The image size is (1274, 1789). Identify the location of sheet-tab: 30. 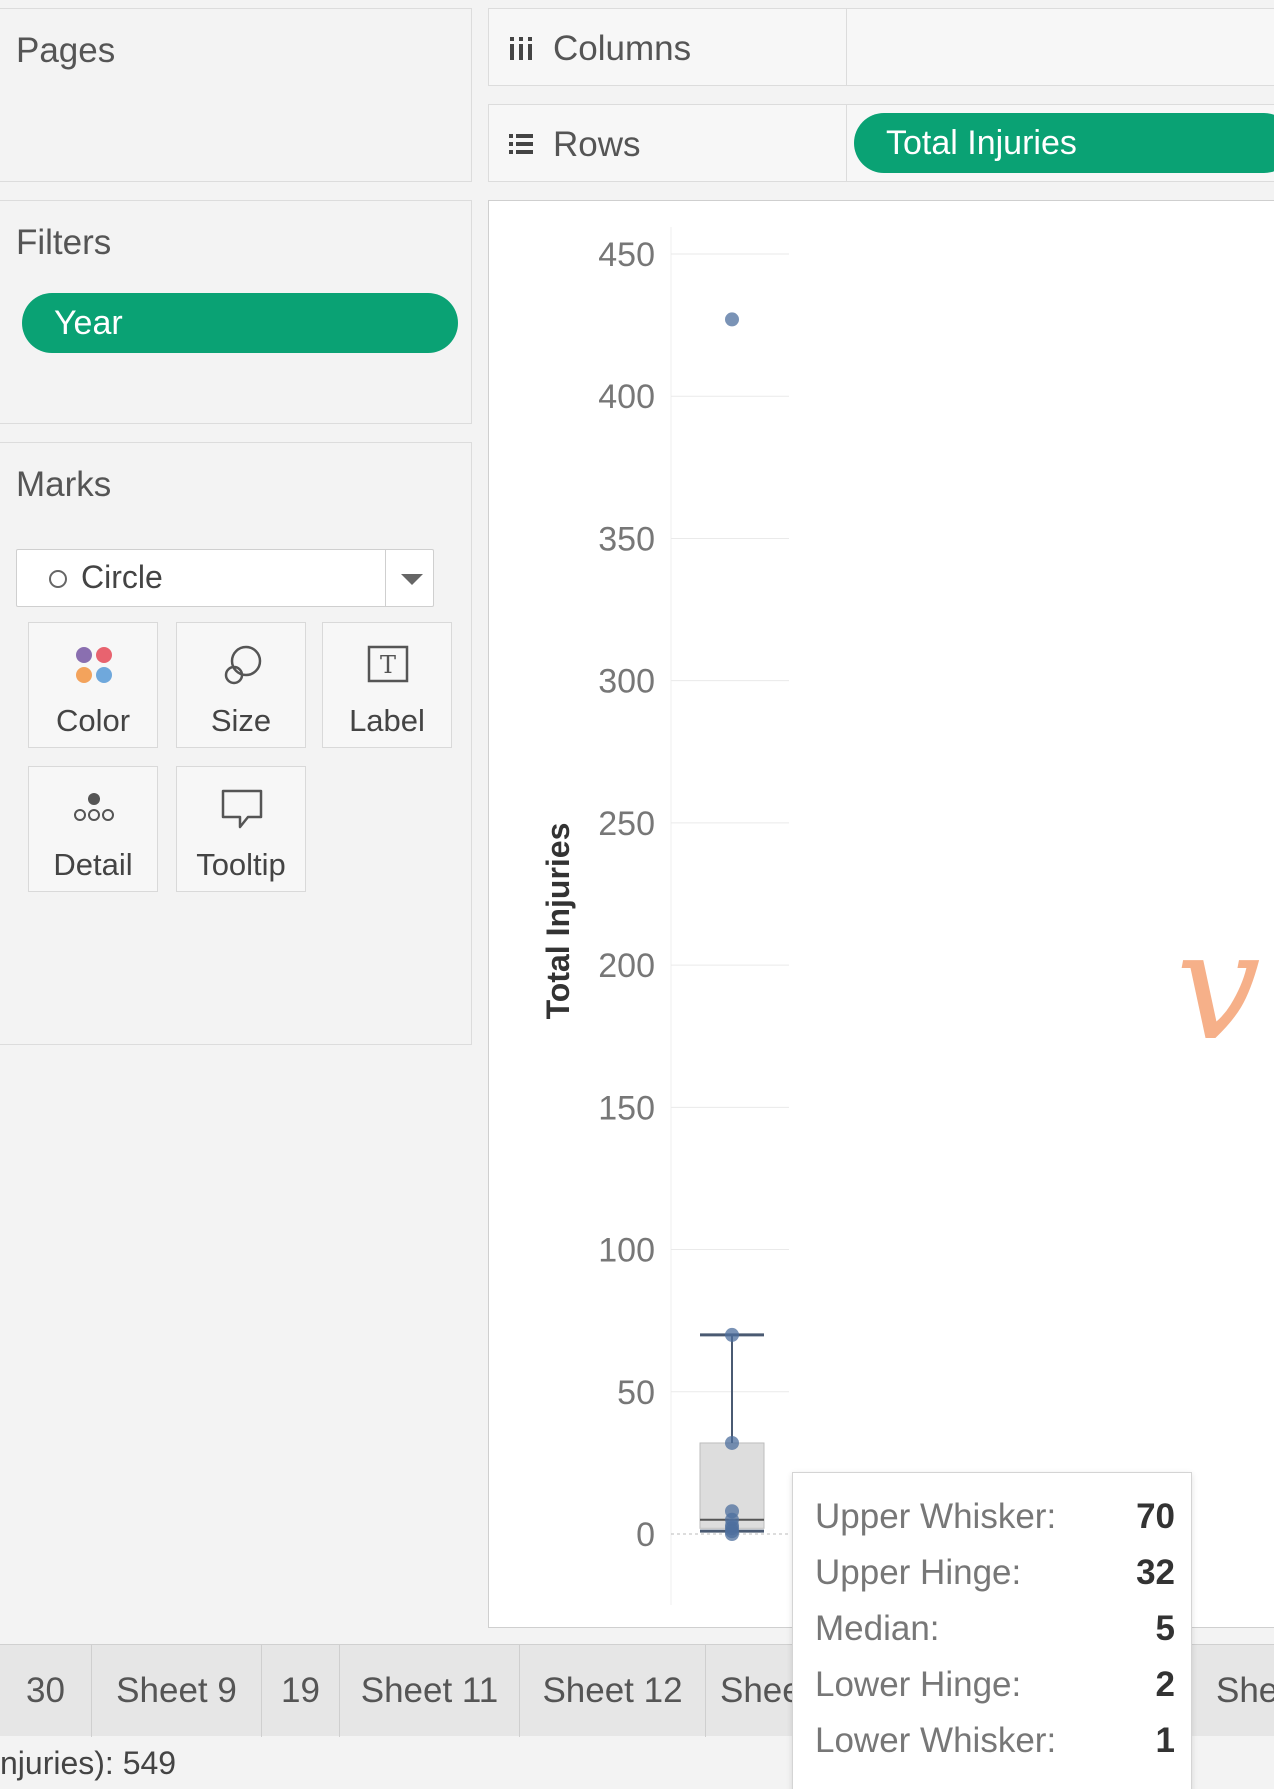
(46, 1691).